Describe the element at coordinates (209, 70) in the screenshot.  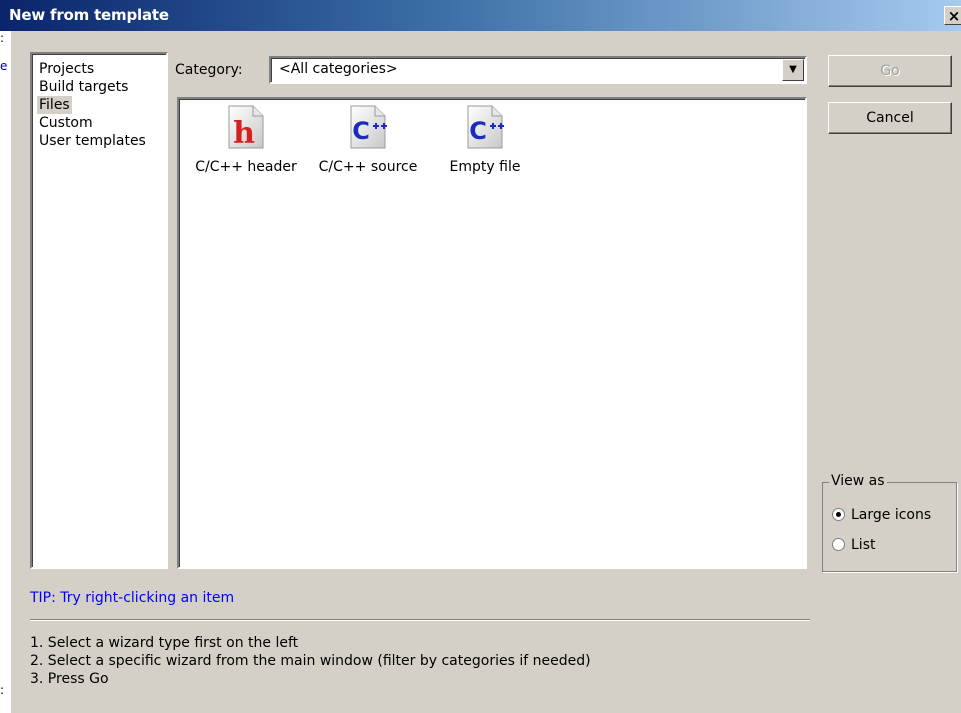
I see `category-label: Category:` at that location.